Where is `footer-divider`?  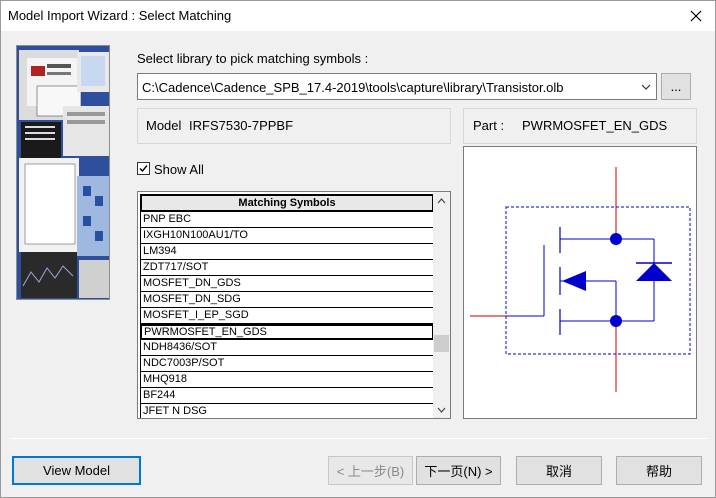 footer-divider is located at coordinates (359, 438).